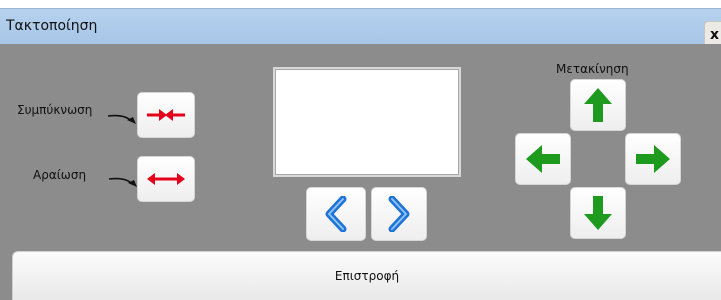  I want to click on previous-button, so click(336, 214).